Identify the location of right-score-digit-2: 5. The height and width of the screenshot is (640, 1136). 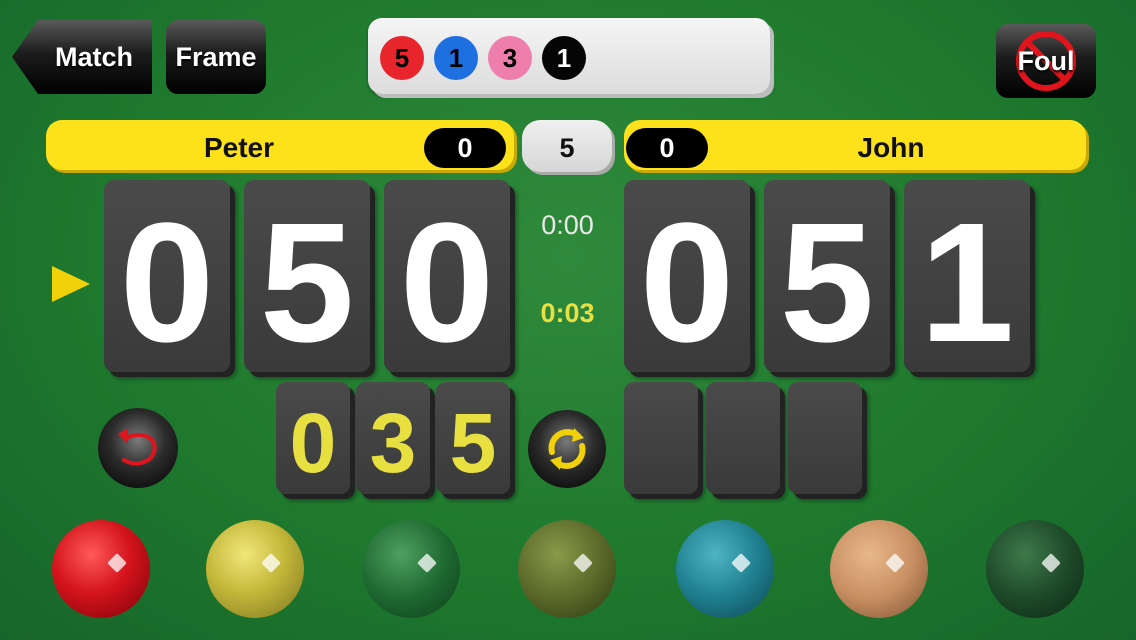
(827, 279).